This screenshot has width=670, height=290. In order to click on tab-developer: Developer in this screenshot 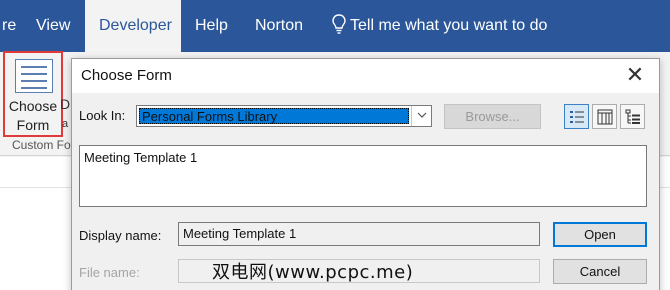, I will do `click(133, 26)`.